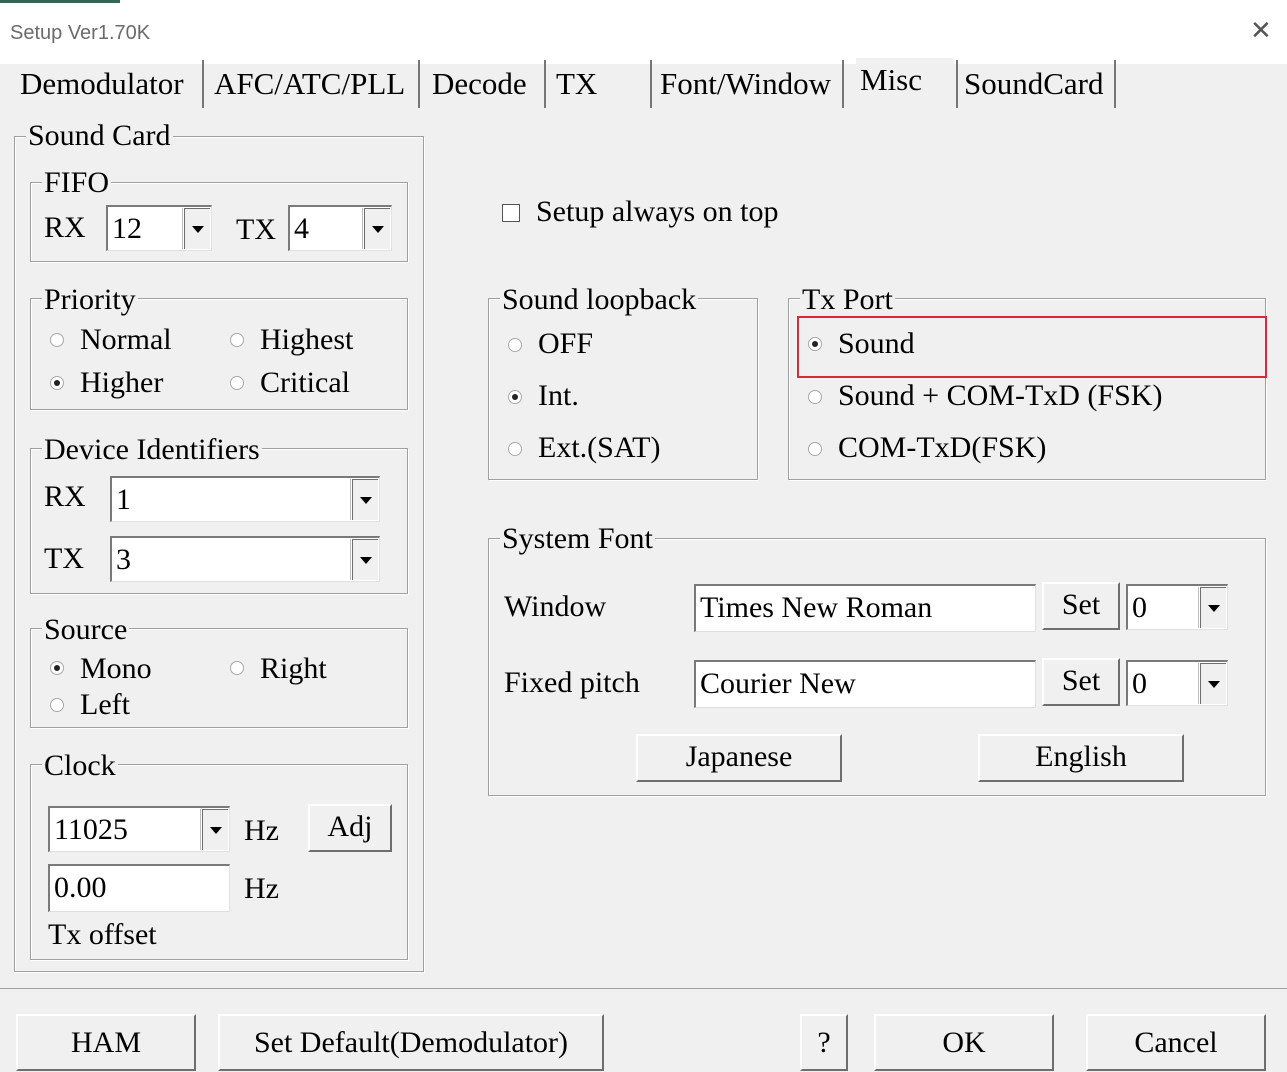 The height and width of the screenshot is (1072, 1287). I want to click on fixed-pitch-font-value: Courier New, so click(778, 683).